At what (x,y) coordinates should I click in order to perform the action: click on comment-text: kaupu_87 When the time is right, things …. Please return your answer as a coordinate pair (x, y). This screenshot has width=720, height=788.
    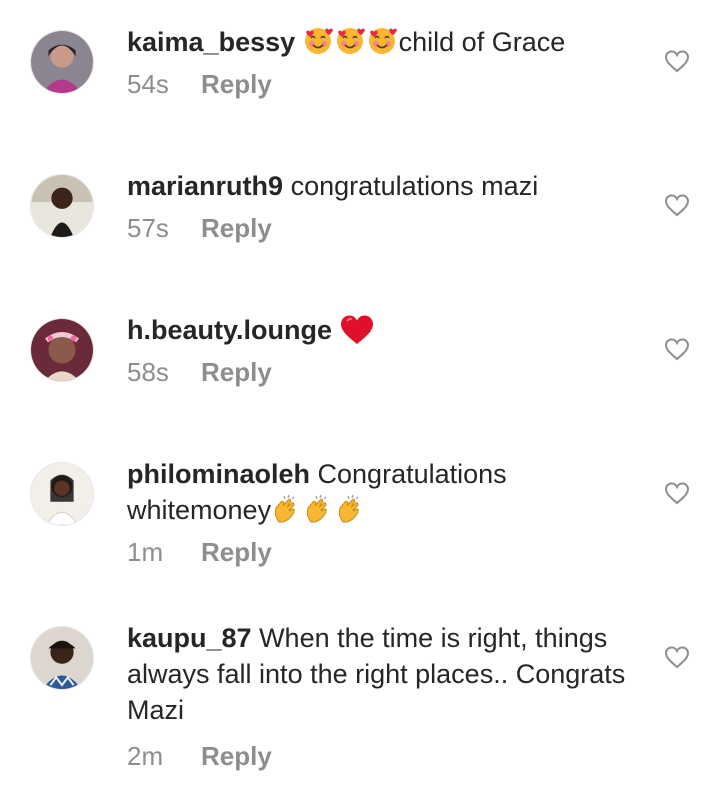
    Looking at the image, I should click on (382, 674).